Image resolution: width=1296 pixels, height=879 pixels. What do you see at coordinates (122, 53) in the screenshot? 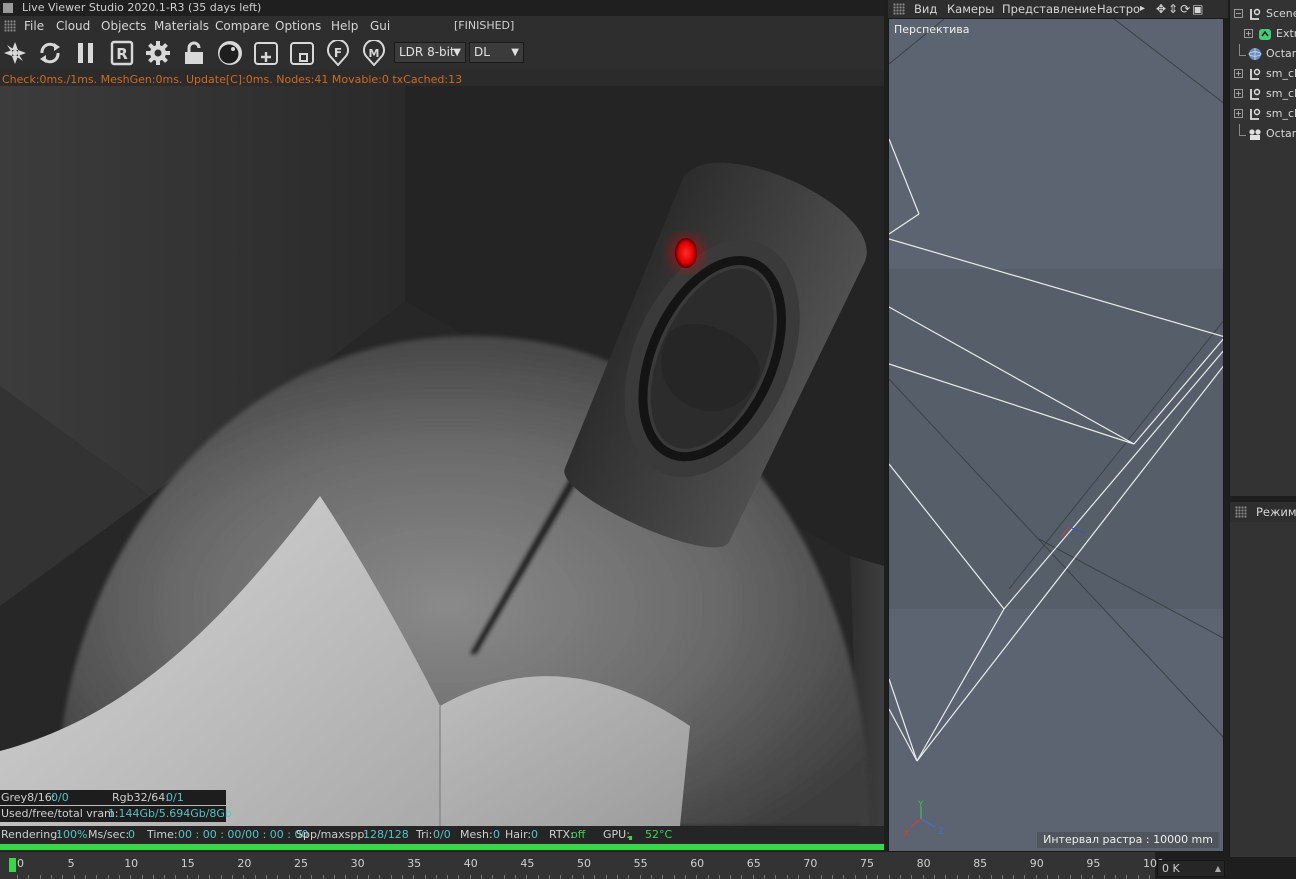
I see `region-render-icon: R` at bounding box center [122, 53].